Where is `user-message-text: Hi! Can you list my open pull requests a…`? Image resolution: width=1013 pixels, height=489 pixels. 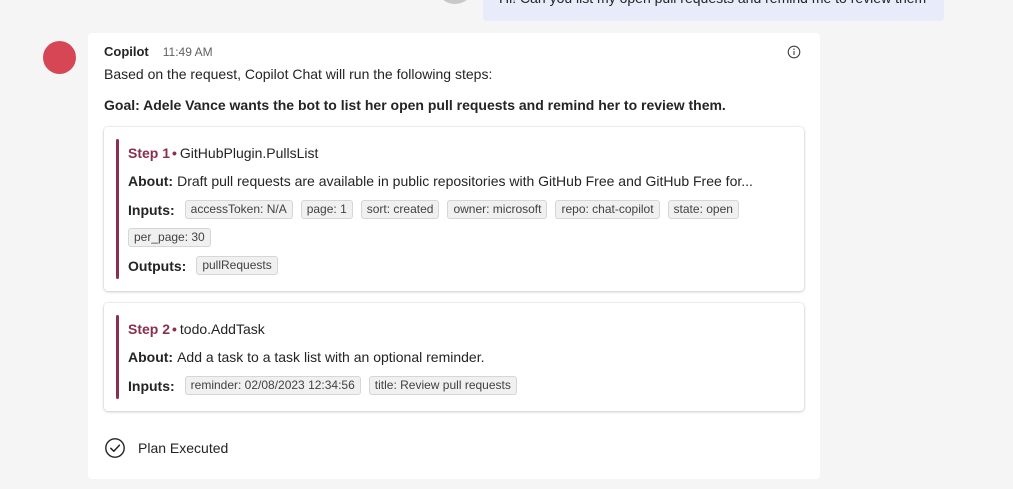
user-message-text: Hi! Can you list my open pull requests a… is located at coordinates (713, 6).